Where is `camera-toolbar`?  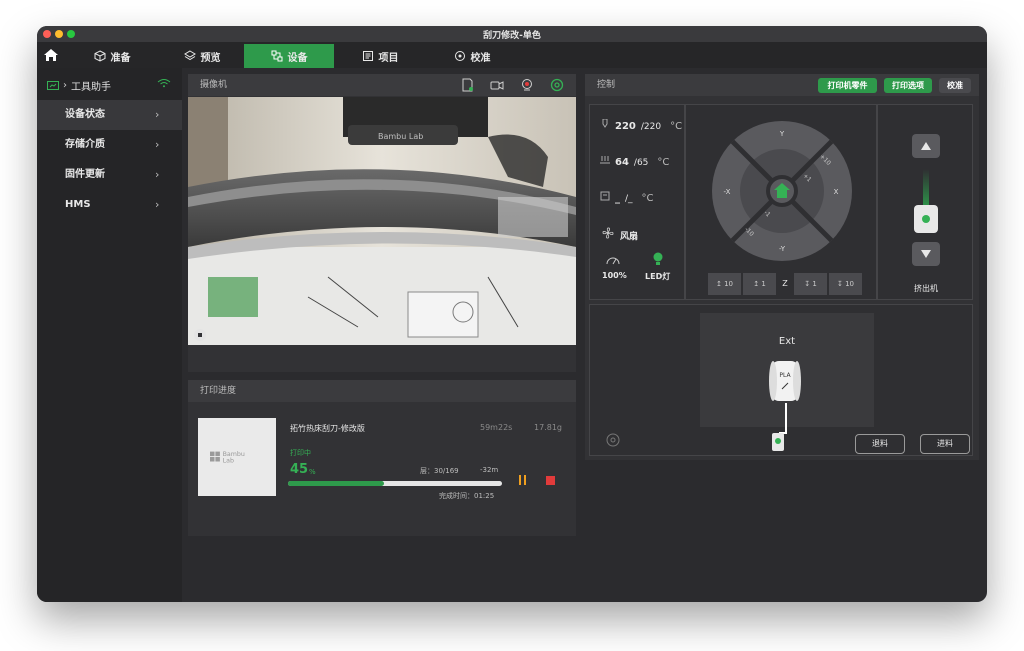
camera-toolbar is located at coordinates (512, 85).